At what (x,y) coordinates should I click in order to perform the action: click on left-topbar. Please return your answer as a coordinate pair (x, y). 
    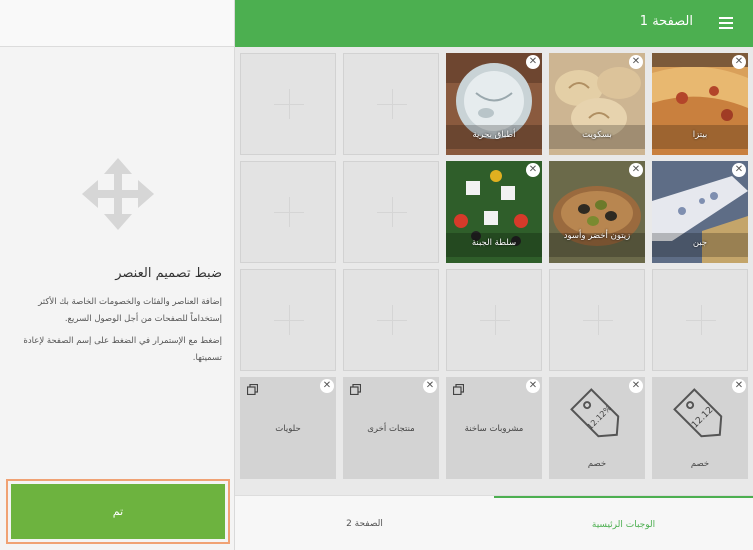
    Looking at the image, I should click on (117, 23).